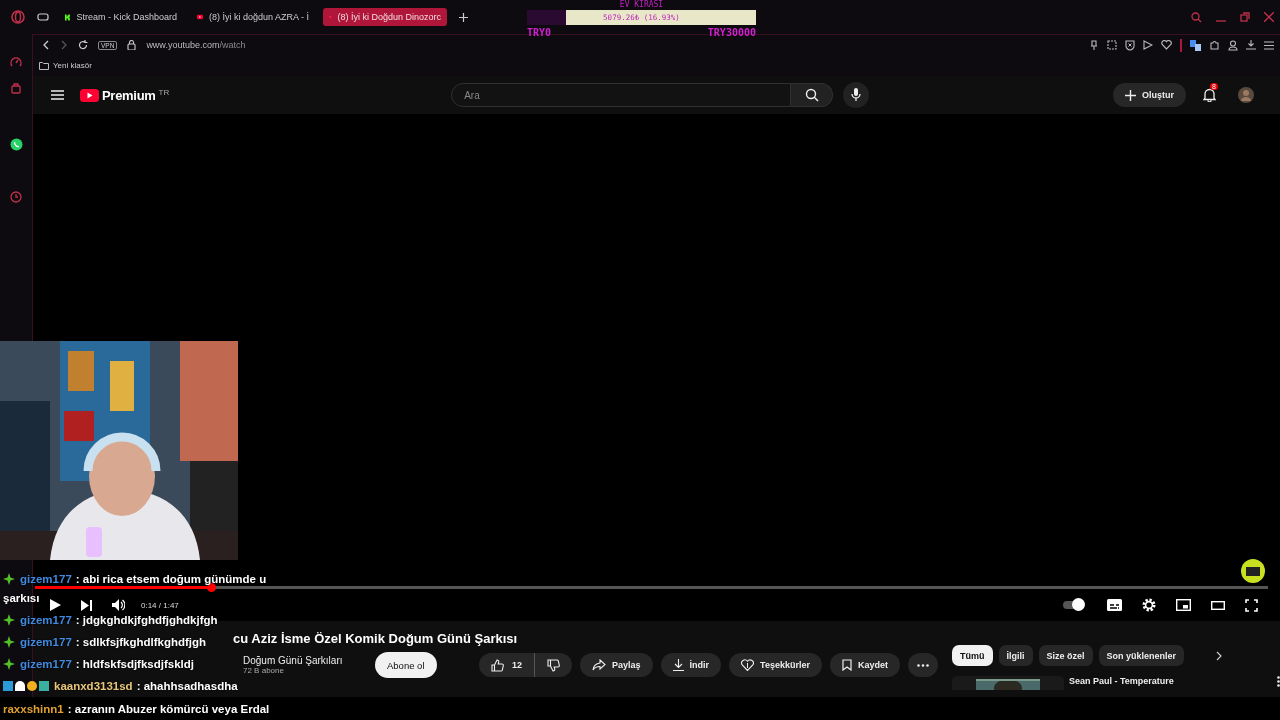  What do you see at coordinates (86, 605) in the screenshot?
I see `next-icon` at bounding box center [86, 605].